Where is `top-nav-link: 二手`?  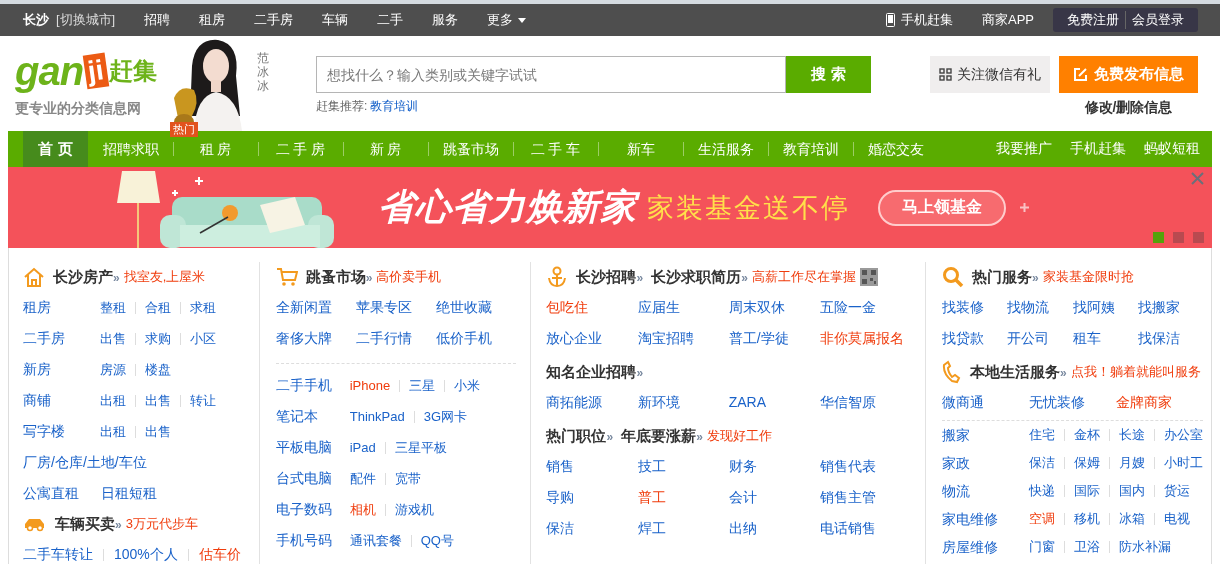
top-nav-link: 二手 is located at coordinates (390, 20).